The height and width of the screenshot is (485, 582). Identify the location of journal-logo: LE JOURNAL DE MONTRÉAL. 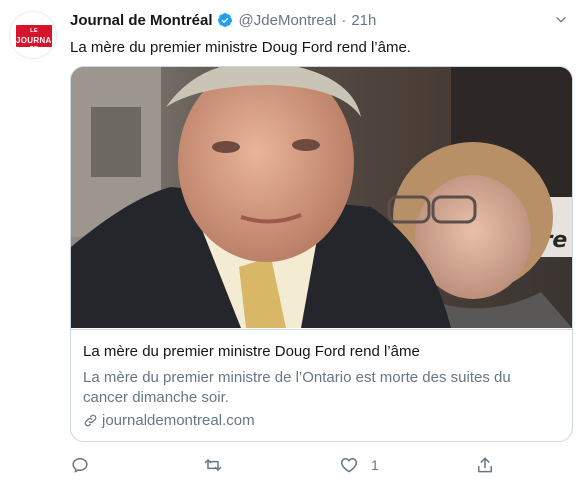
(36, 41).